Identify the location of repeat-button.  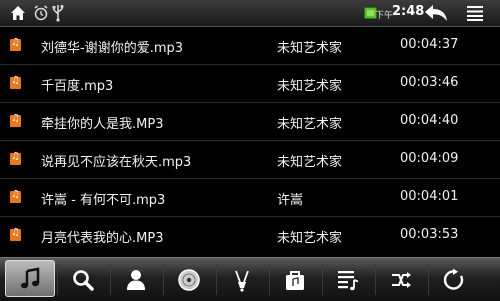
(454, 279).